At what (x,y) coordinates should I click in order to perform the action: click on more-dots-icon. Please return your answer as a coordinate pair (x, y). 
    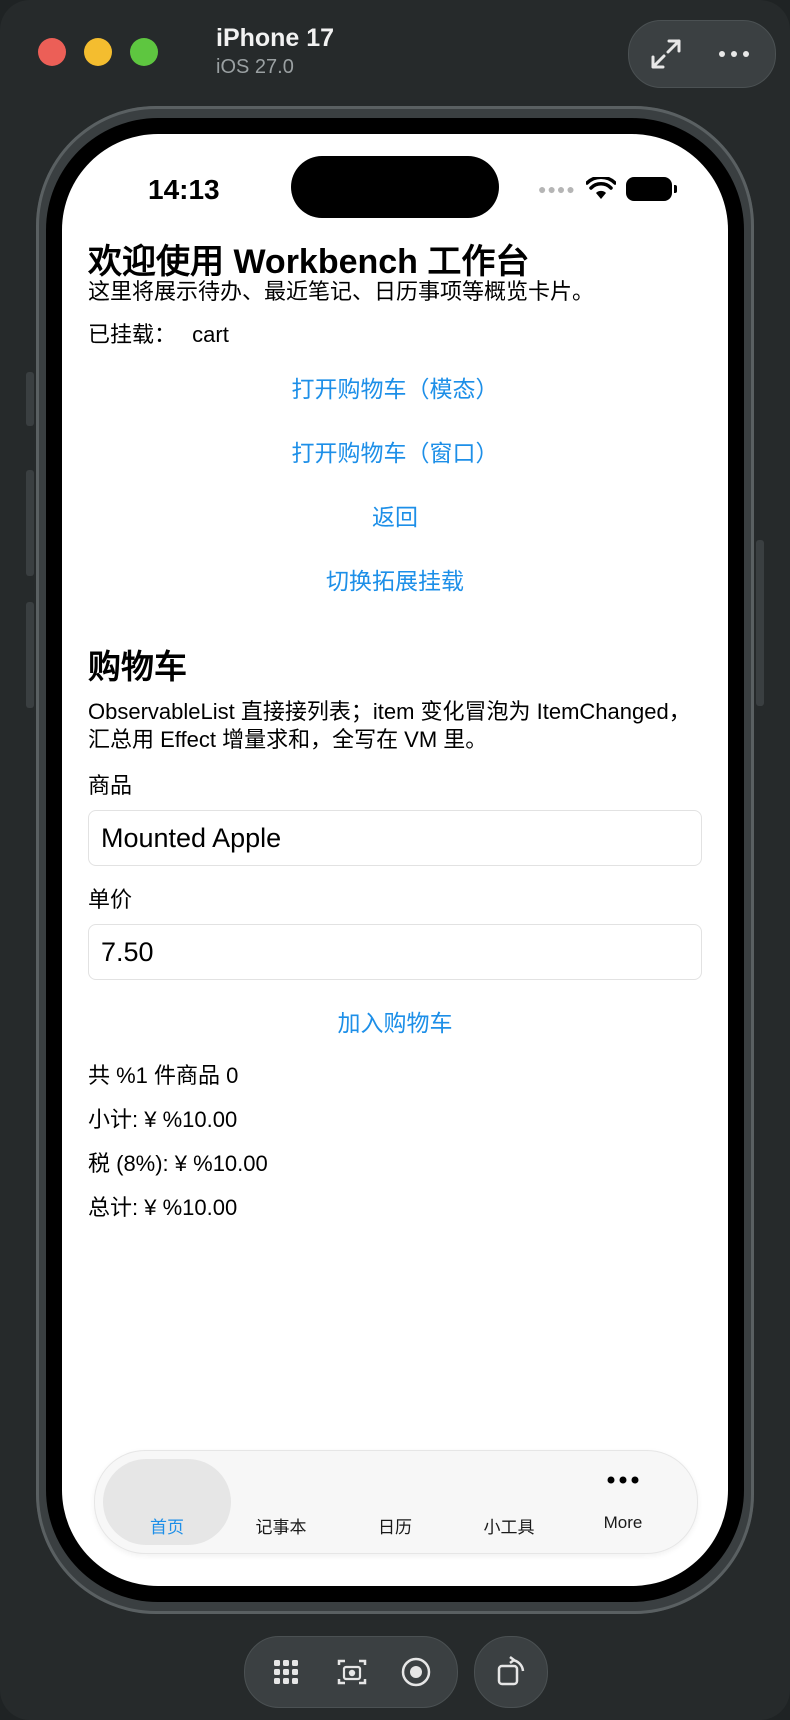
    Looking at the image, I should click on (623, 1480).